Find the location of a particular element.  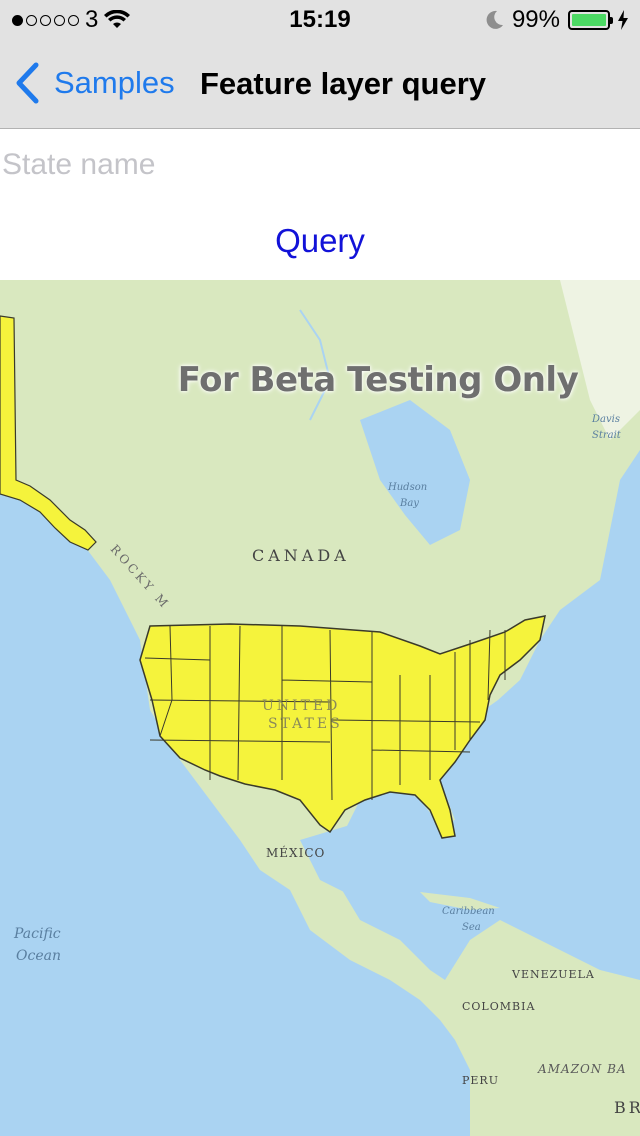

navigation-bar: Samples Feature layer query is located at coordinates (320, 84).